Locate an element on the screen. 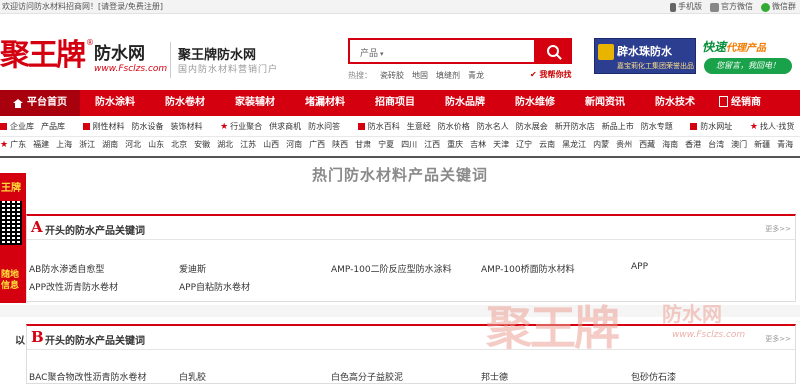  region-link: 甘肃 is located at coordinates (363, 144).